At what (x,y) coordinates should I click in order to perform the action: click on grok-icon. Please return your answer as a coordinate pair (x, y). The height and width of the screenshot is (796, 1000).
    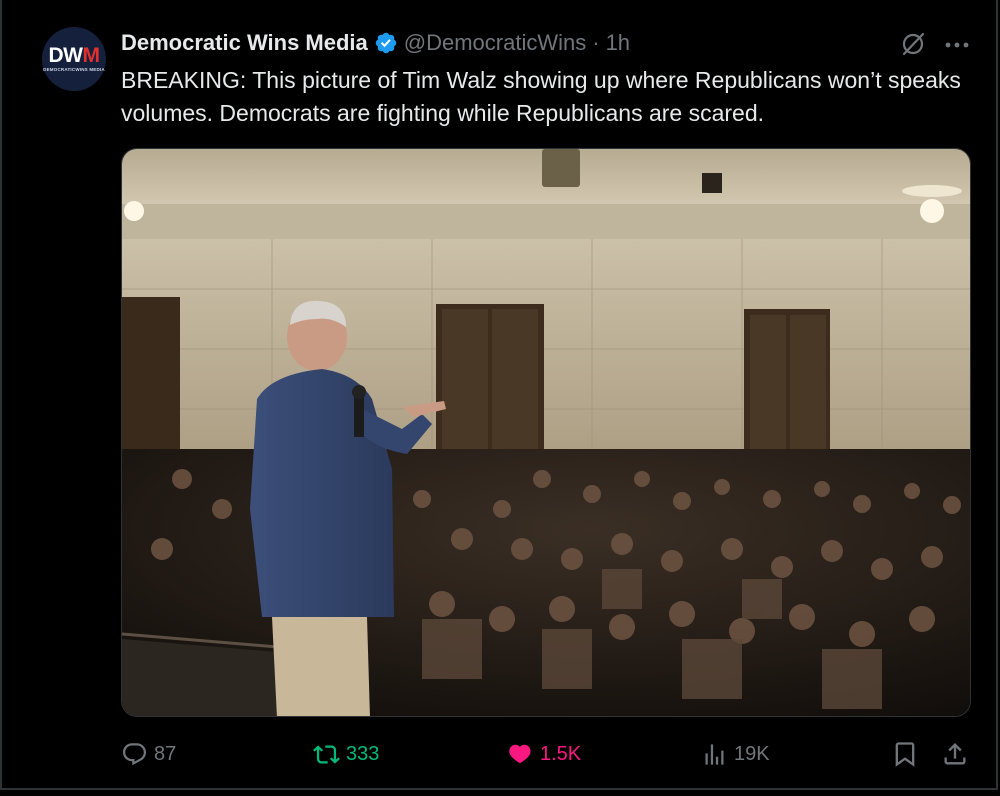
    Looking at the image, I should click on (913, 44).